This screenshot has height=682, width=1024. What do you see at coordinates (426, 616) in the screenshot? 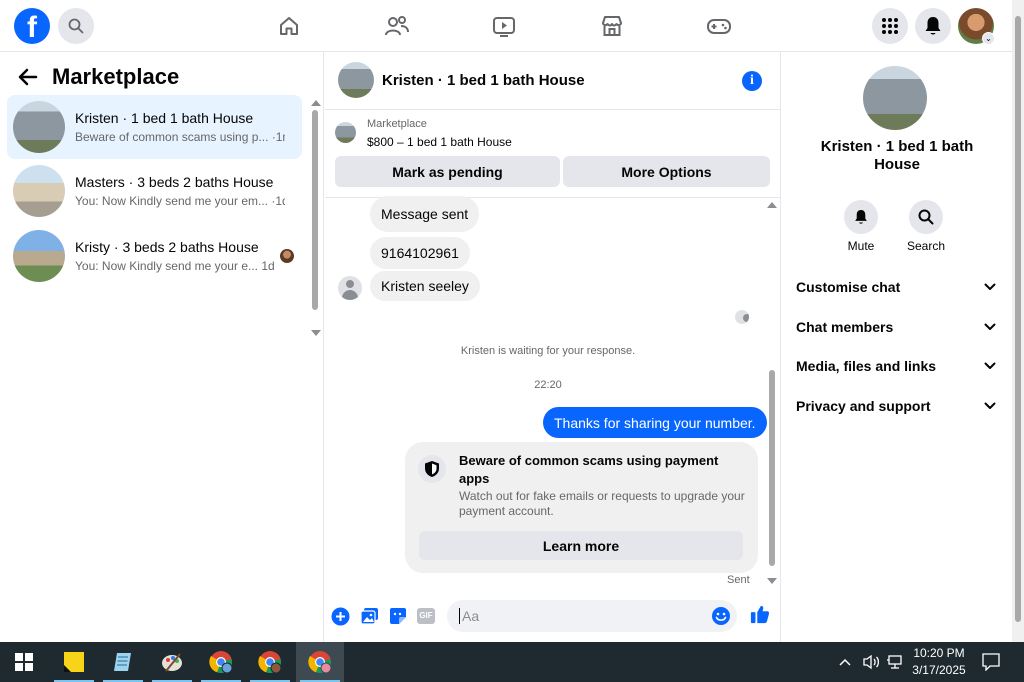
I see `gif-icon: GIF` at bounding box center [426, 616].